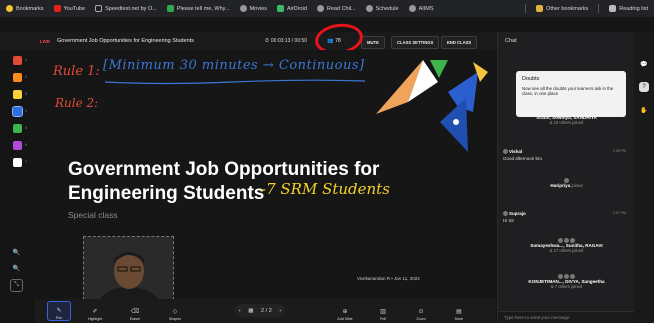 The width and height of the screenshot is (654, 323). I want to click on speedtest-icon, so click(99, 8).